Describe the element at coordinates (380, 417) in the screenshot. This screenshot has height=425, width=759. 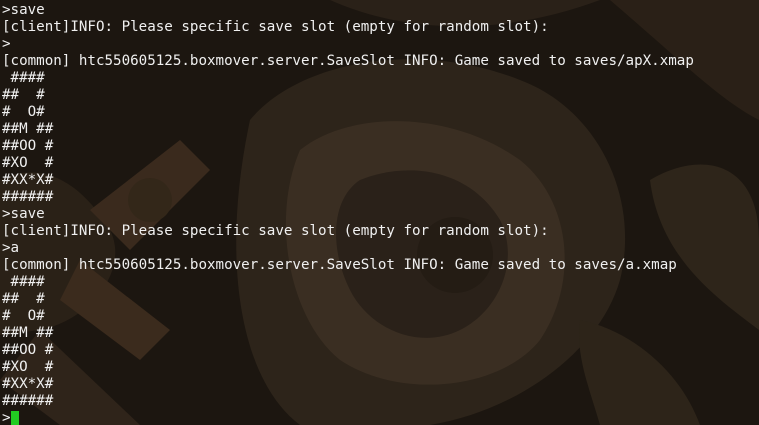
I see `command-prompt-row: >` at that location.